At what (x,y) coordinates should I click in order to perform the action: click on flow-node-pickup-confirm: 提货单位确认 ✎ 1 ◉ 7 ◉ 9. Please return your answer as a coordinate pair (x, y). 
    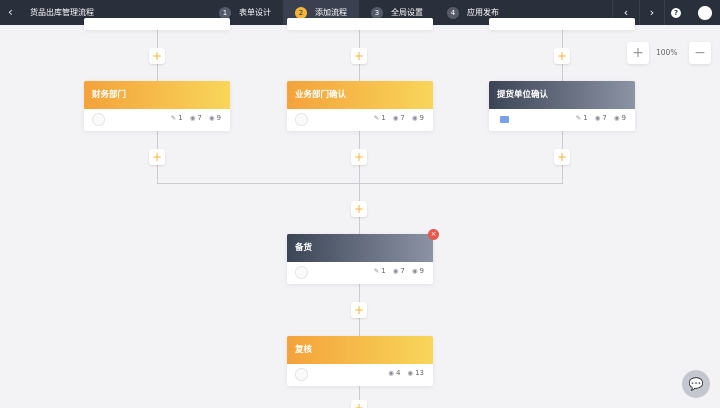
    Looking at the image, I should click on (562, 106).